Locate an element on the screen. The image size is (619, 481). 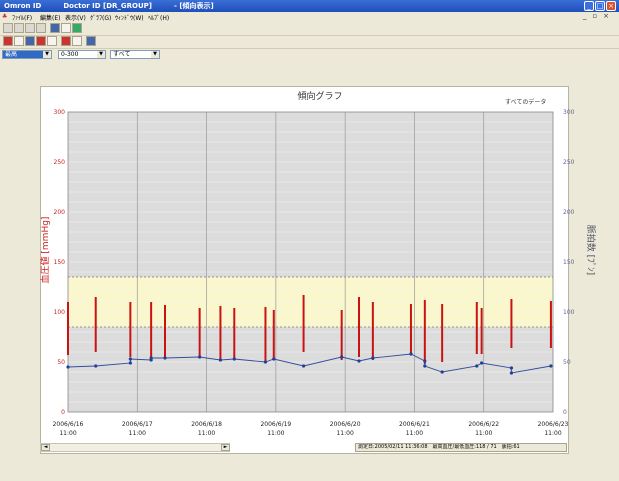
chart-legend-text: すべてのデータ is located at coordinates (525, 102).